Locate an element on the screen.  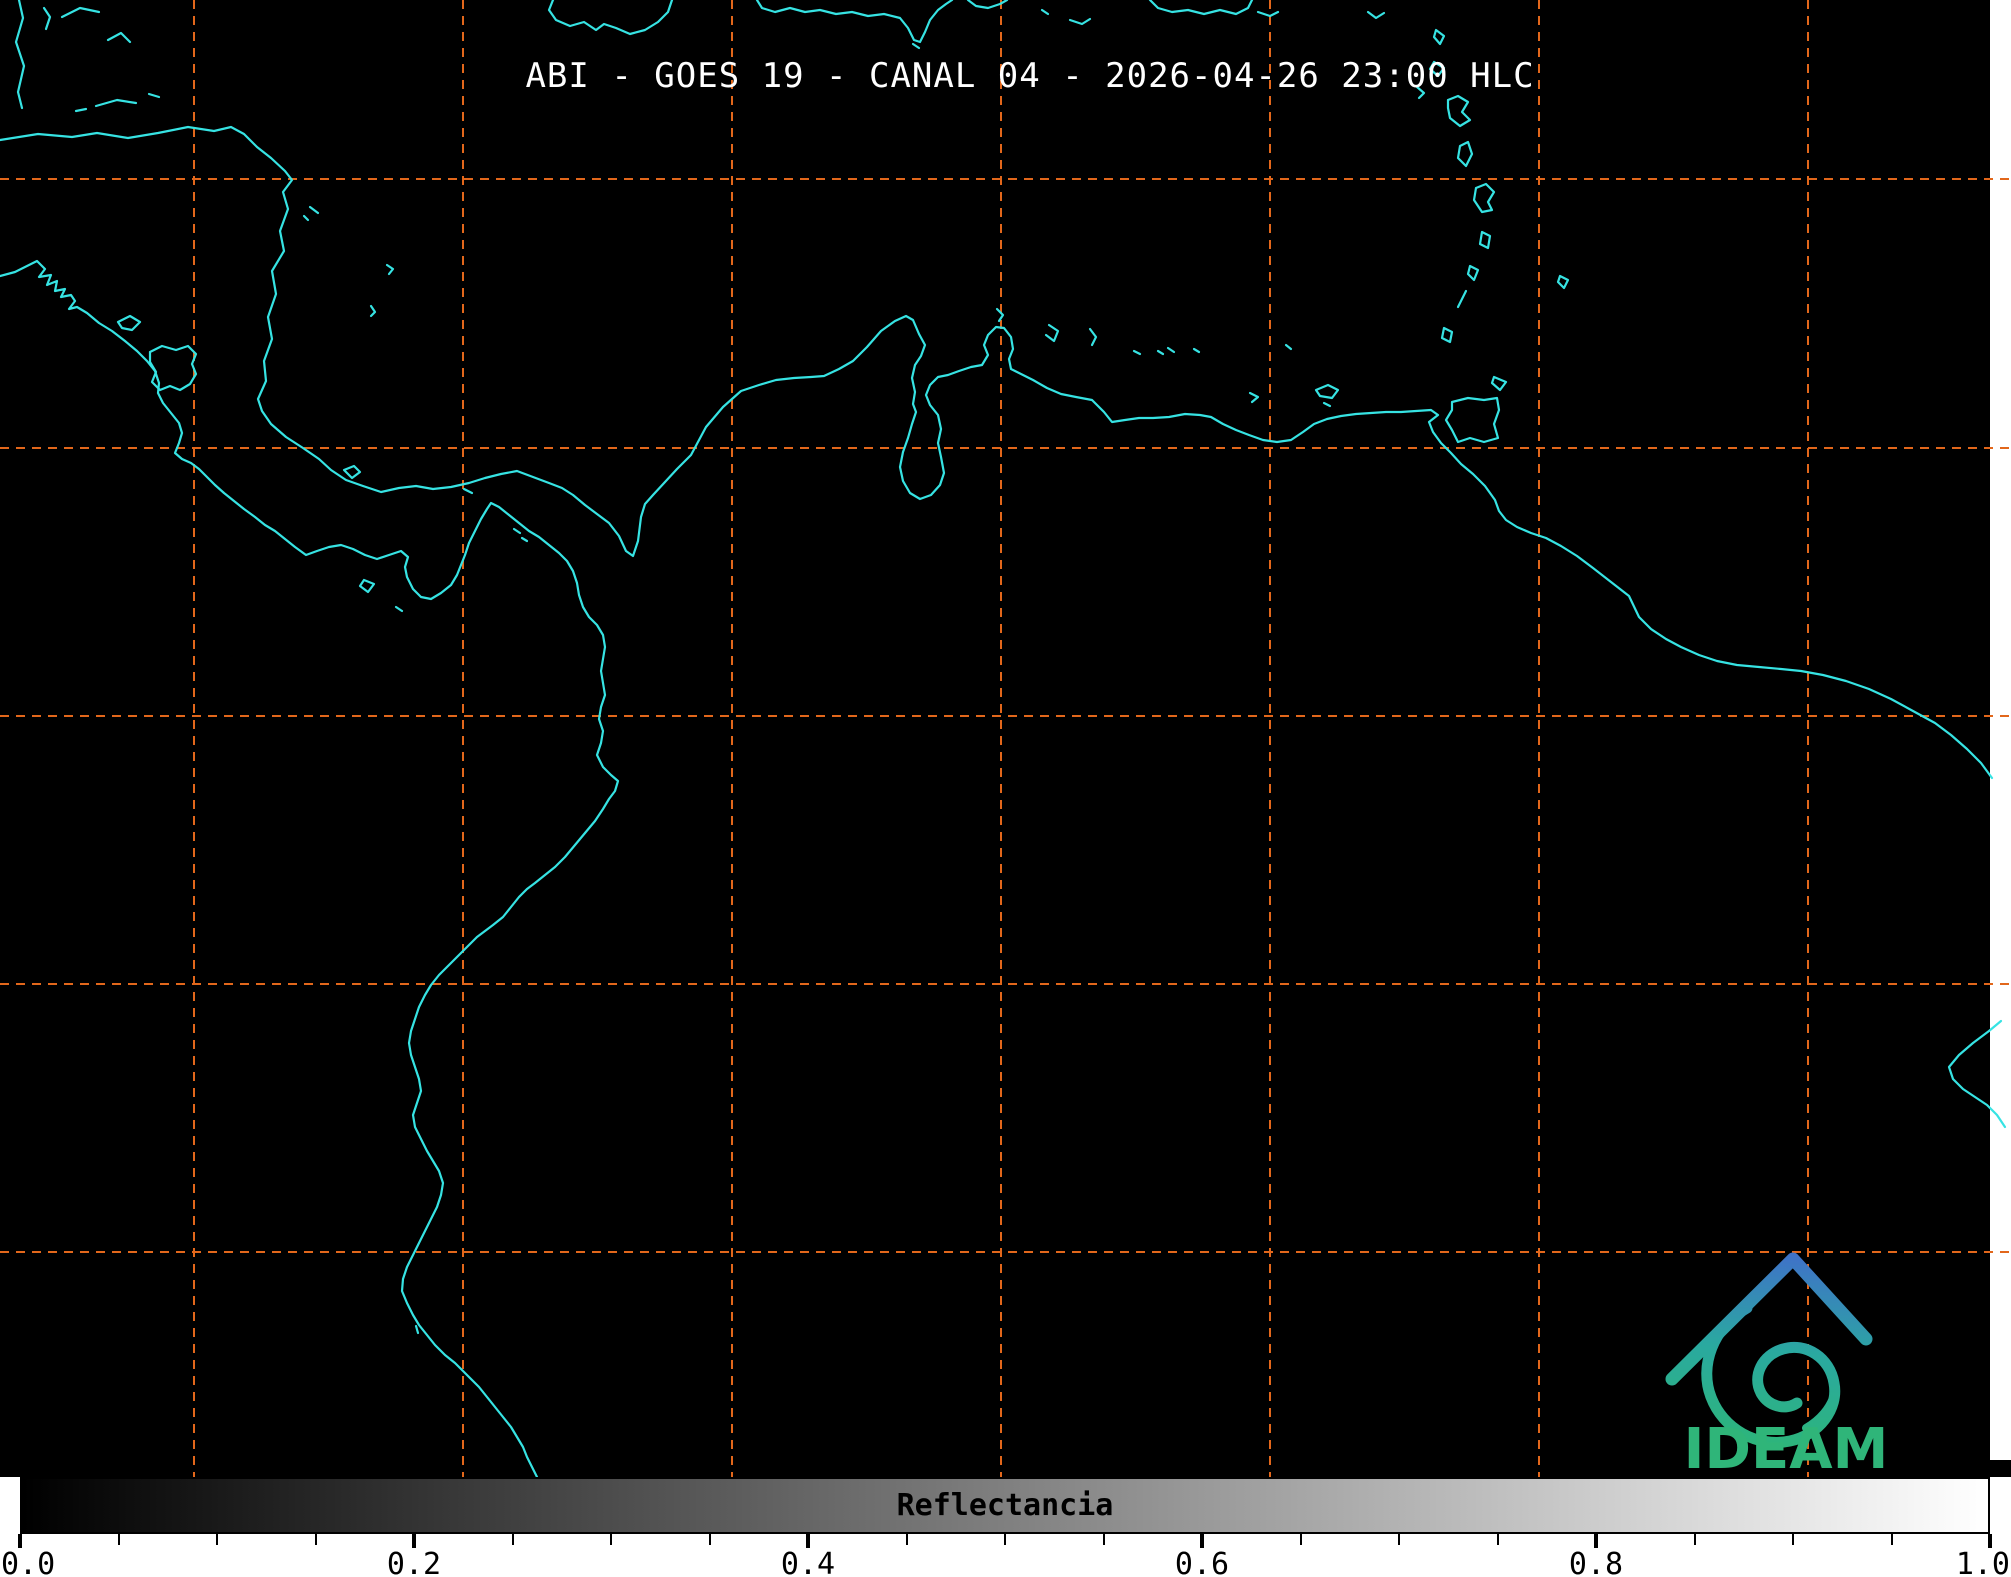
colorbar-tick-label: 0.2 is located at coordinates (414, 1562).